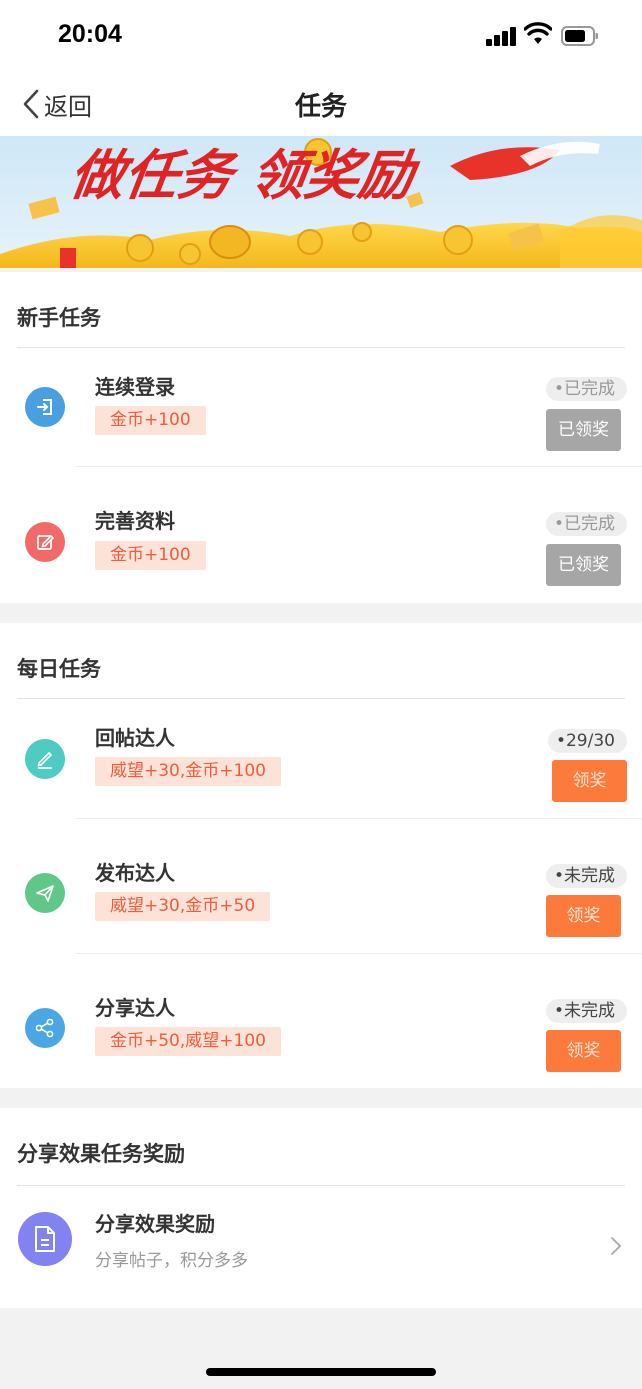 The image size is (642, 1389). I want to click on status-time: 20:04, so click(90, 34).